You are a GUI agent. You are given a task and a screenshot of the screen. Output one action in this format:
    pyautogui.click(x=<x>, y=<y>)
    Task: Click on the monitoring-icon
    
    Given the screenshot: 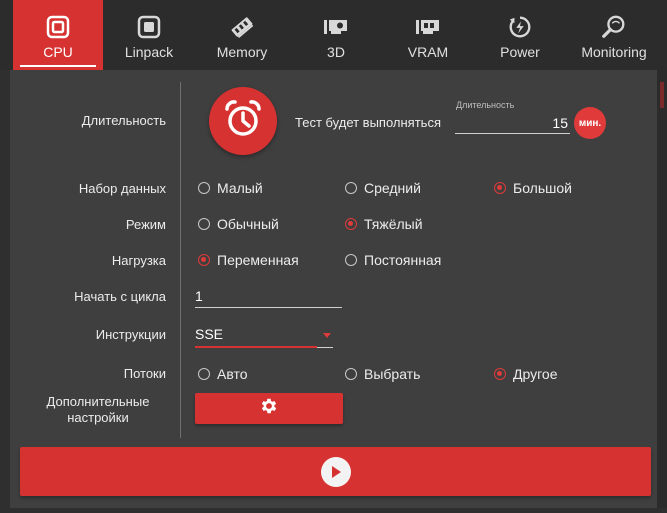 What is the action you would take?
    pyautogui.click(x=614, y=27)
    